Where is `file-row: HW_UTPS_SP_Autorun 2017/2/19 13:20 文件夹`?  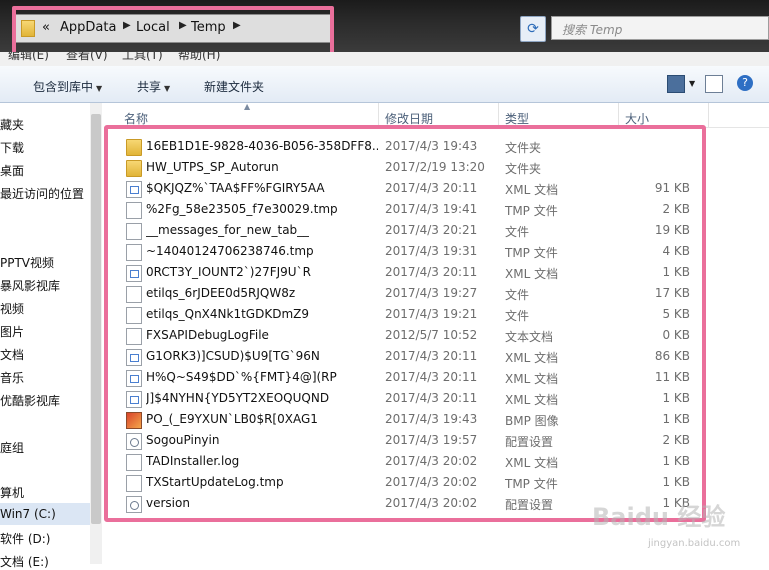 file-row: HW_UTPS_SP_Autorun 2017/2/19 13:20 文件夹 is located at coordinates (404, 167).